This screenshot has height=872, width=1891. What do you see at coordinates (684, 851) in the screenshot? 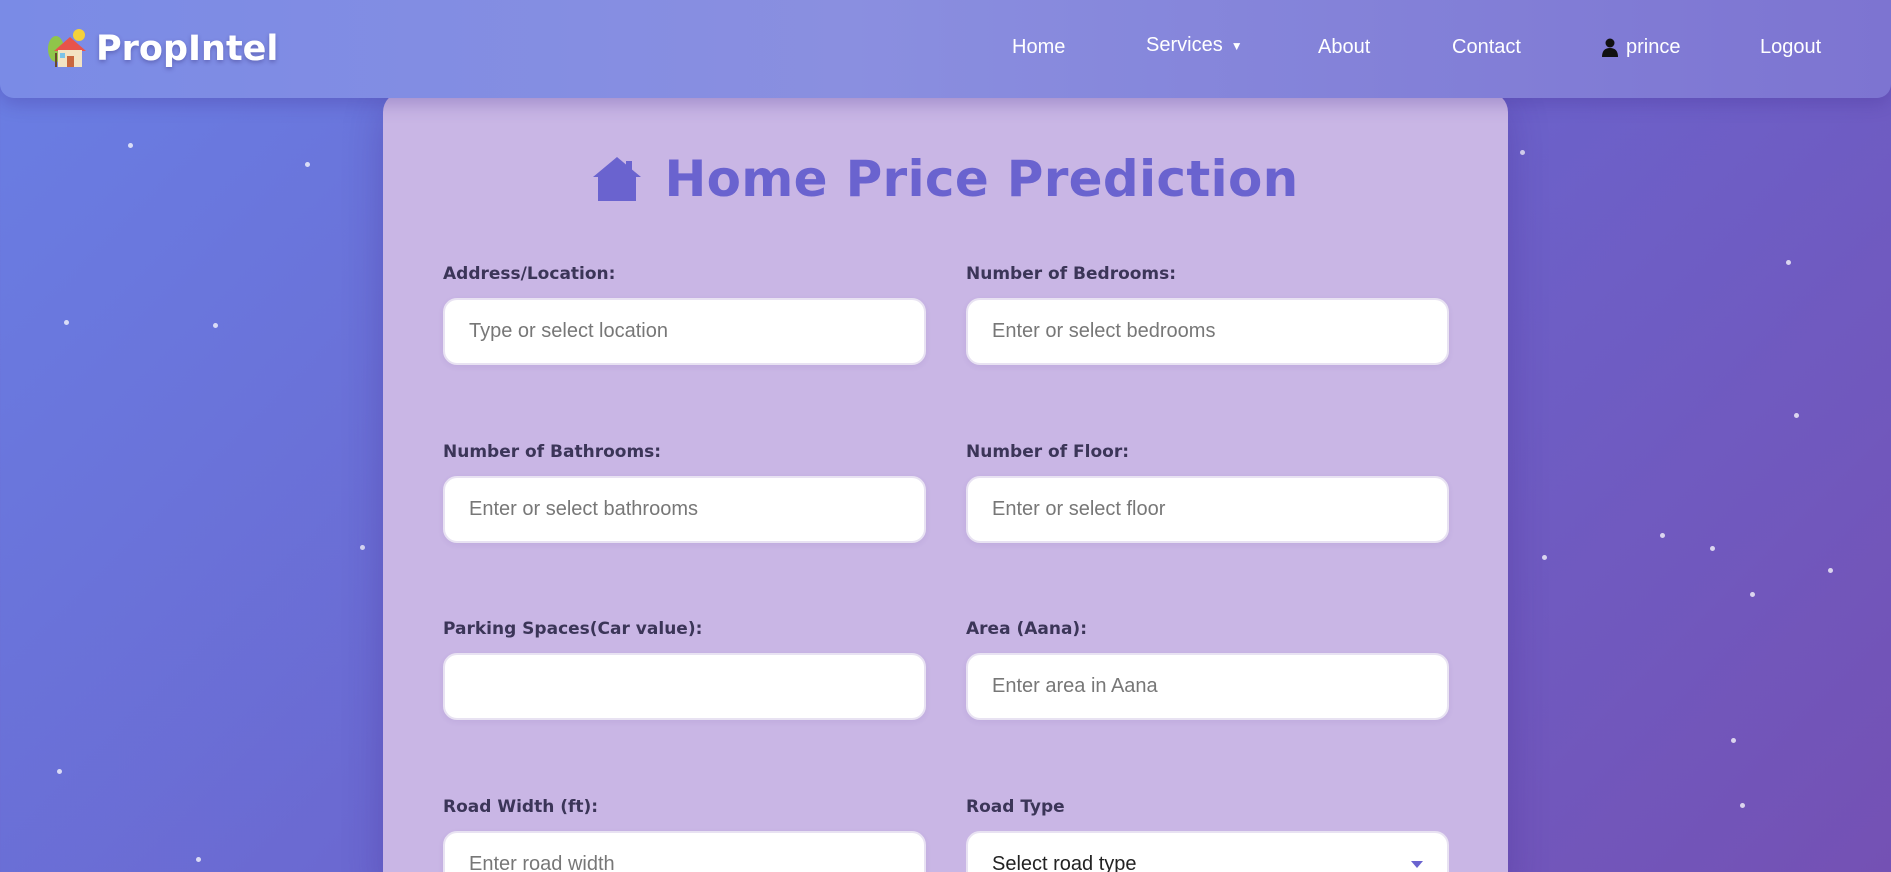
I see `road-width-input` at bounding box center [684, 851].